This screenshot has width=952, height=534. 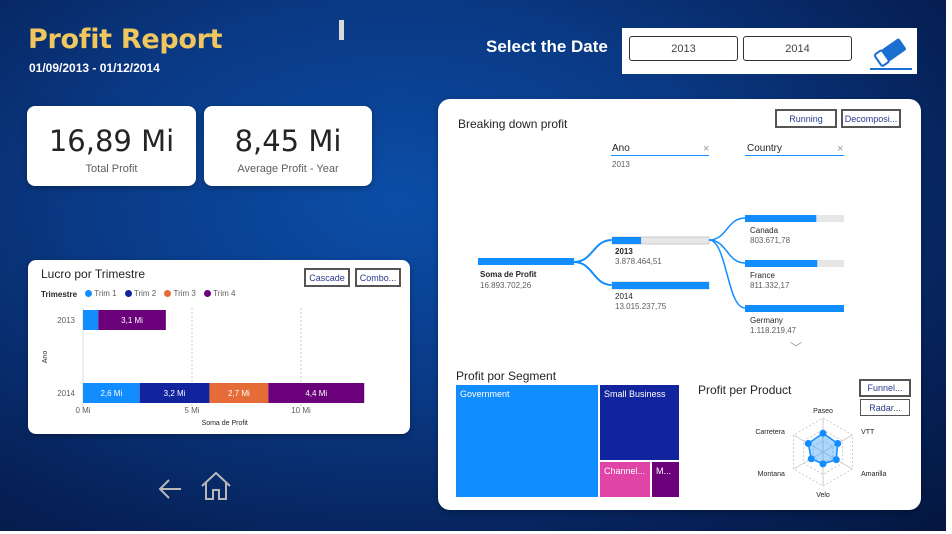 What do you see at coordinates (341, 30) in the screenshot?
I see `text-cursor-marker` at bounding box center [341, 30].